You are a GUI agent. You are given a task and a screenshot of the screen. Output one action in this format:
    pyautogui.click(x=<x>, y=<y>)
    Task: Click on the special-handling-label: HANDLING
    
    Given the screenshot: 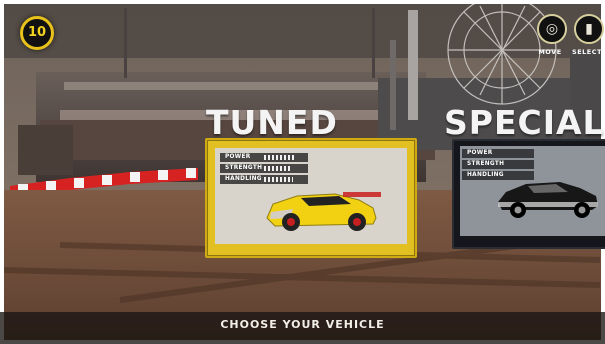 What is the action you would take?
    pyautogui.click(x=485, y=175)
    